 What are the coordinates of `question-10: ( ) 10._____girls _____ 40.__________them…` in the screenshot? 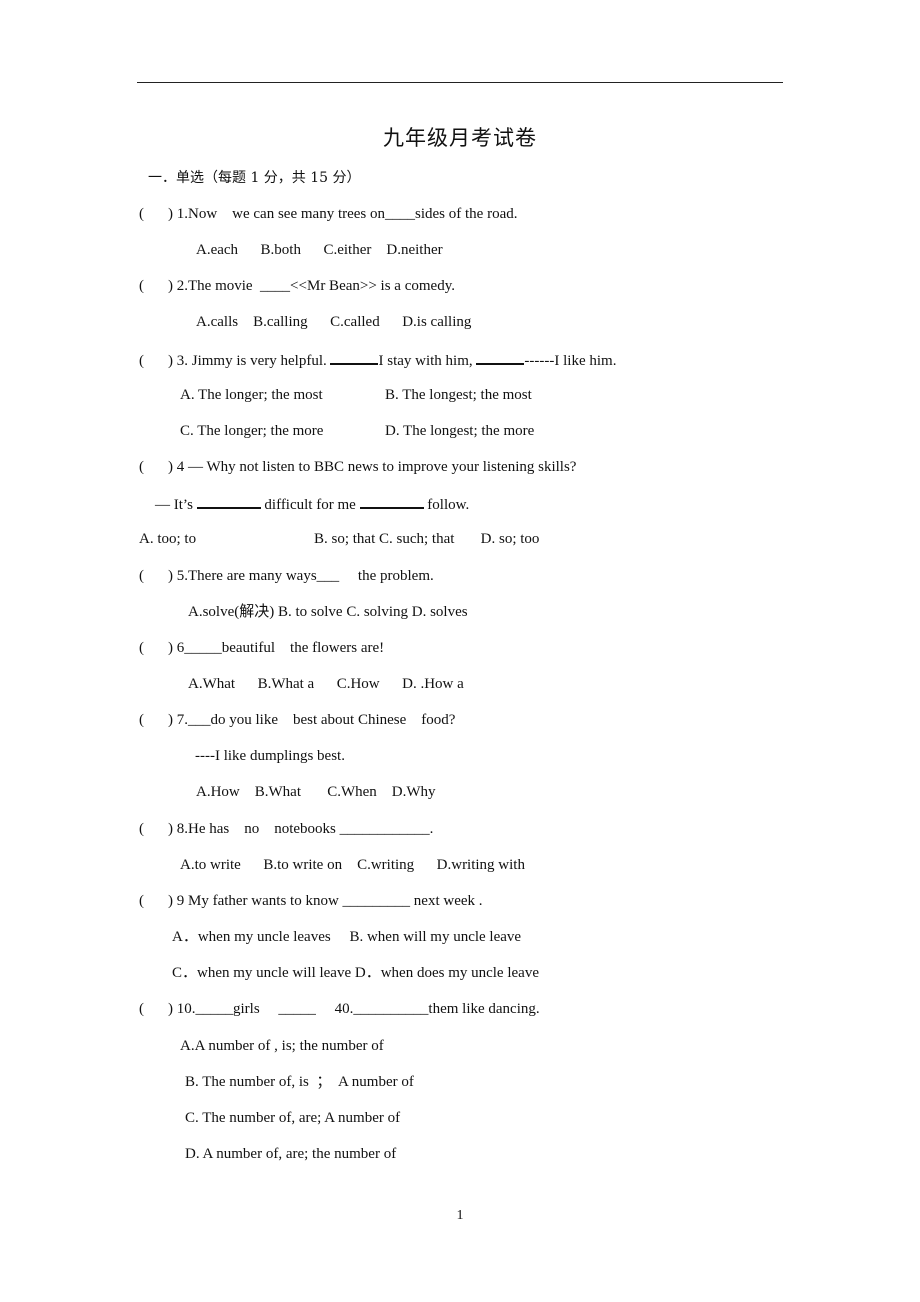 It's located at (339, 1009).